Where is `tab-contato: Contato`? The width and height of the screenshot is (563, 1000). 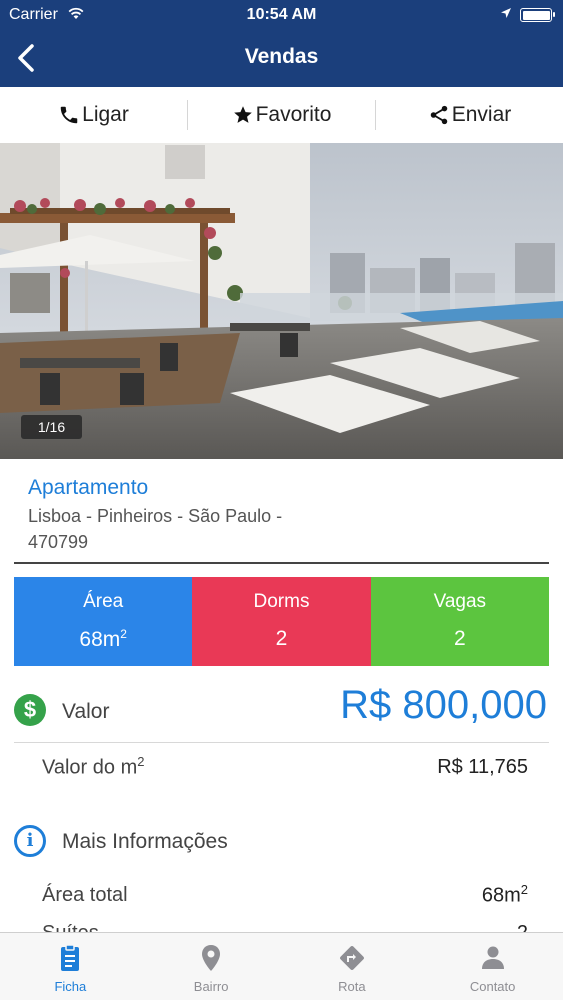 tab-contato: Contato is located at coordinates (492, 966).